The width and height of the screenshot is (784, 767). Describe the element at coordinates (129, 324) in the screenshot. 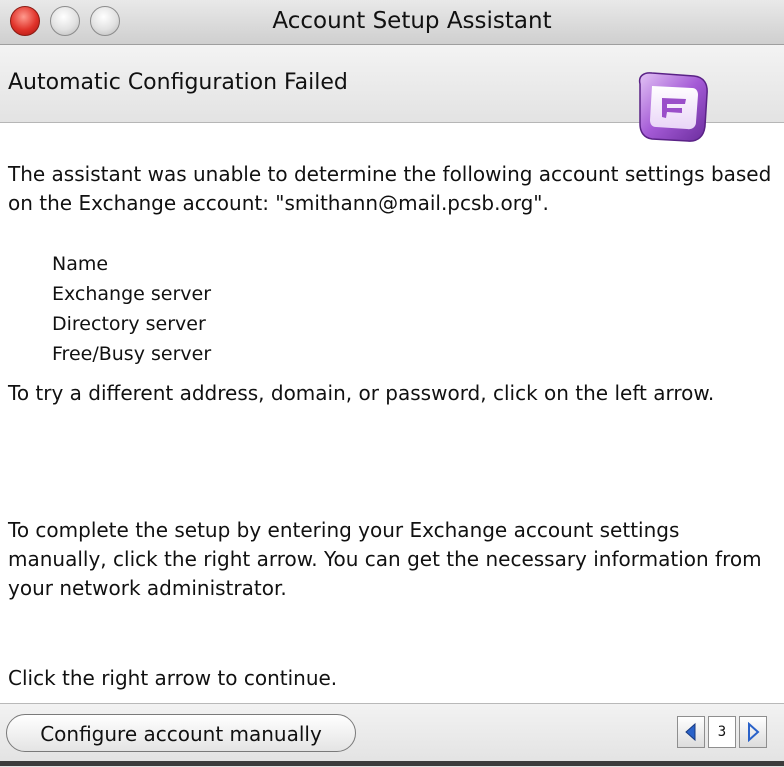

I see `list-item: Directory server` at that location.